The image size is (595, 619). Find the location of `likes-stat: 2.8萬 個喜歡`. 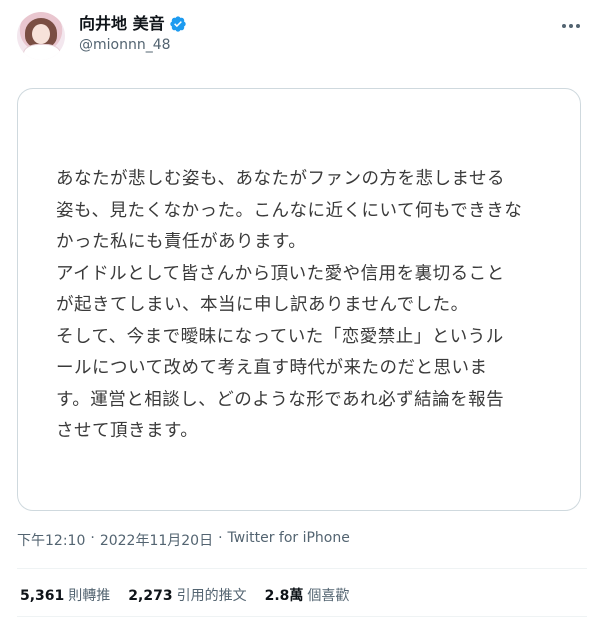

likes-stat: 2.8萬 個喜歡 is located at coordinates (307, 595).